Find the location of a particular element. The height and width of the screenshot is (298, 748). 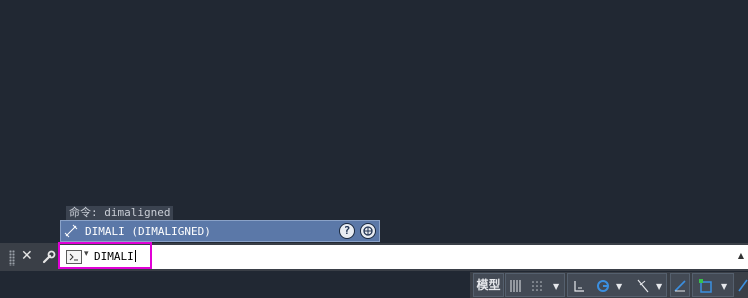

command-input-area: ▾ DIMALI ▲ is located at coordinates (403, 257).